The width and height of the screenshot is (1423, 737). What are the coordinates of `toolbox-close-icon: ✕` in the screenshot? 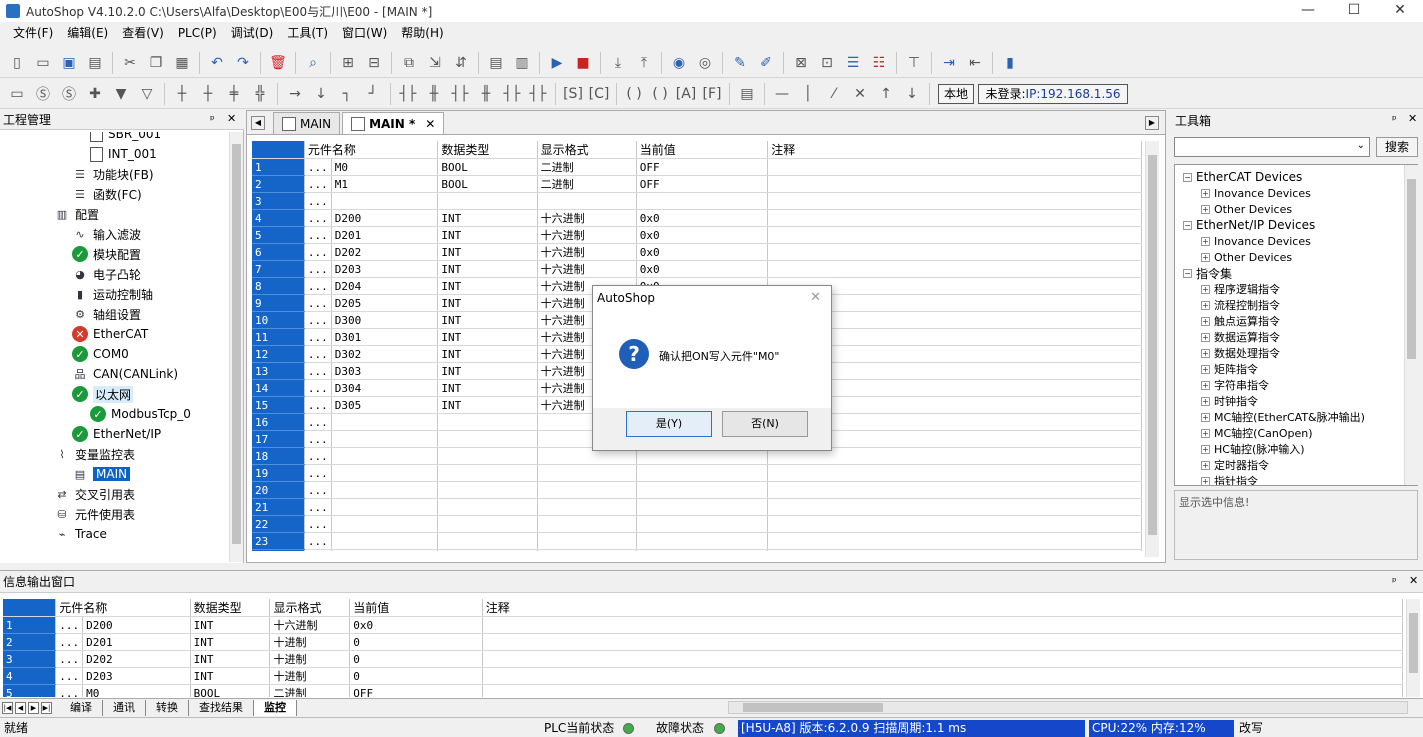 It's located at (1412, 118).